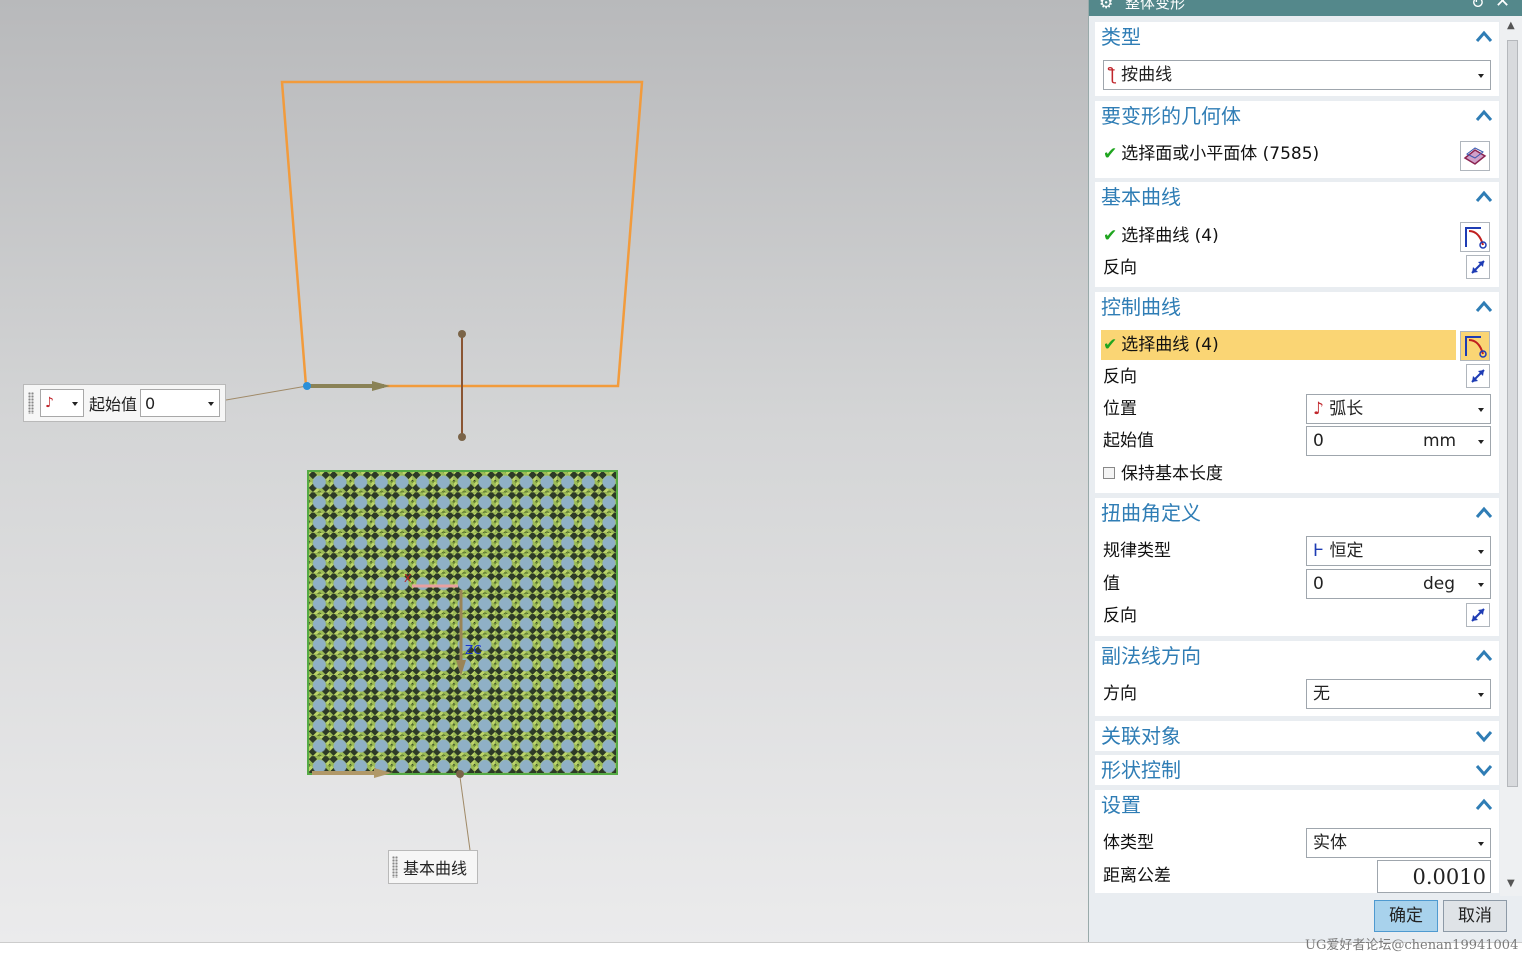 The image size is (1522, 957). What do you see at coordinates (1297, 736) in the screenshot?
I see `section-associated: 关联对象` at bounding box center [1297, 736].